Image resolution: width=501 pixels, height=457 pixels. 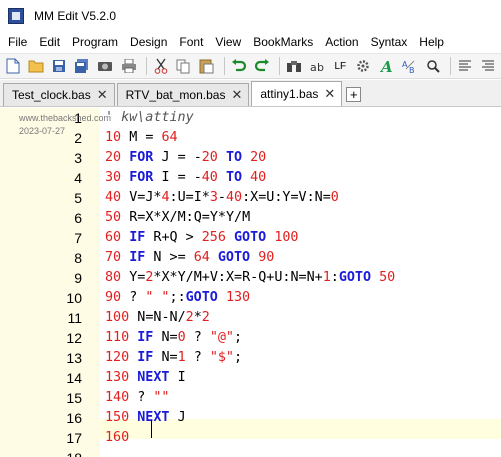 What do you see at coordinates (173, 277) in the screenshot?
I see `code-symbol: *` at bounding box center [173, 277].